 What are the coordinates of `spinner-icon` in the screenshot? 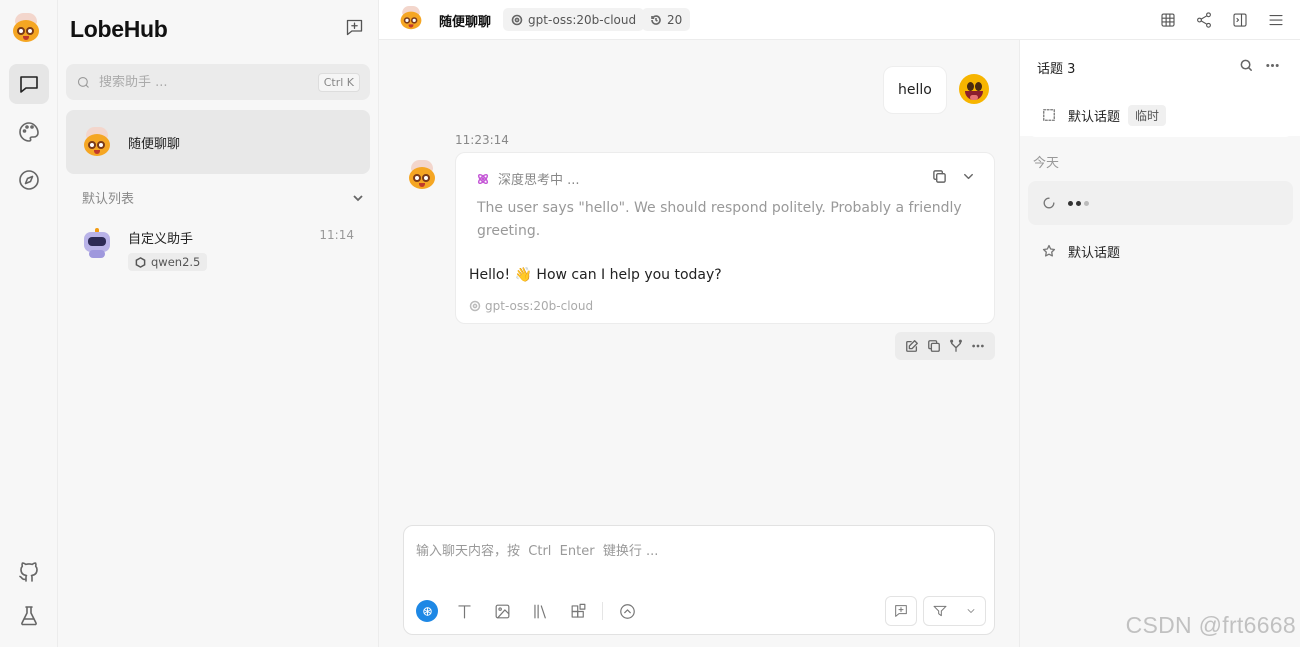 It's located at (1049, 203).